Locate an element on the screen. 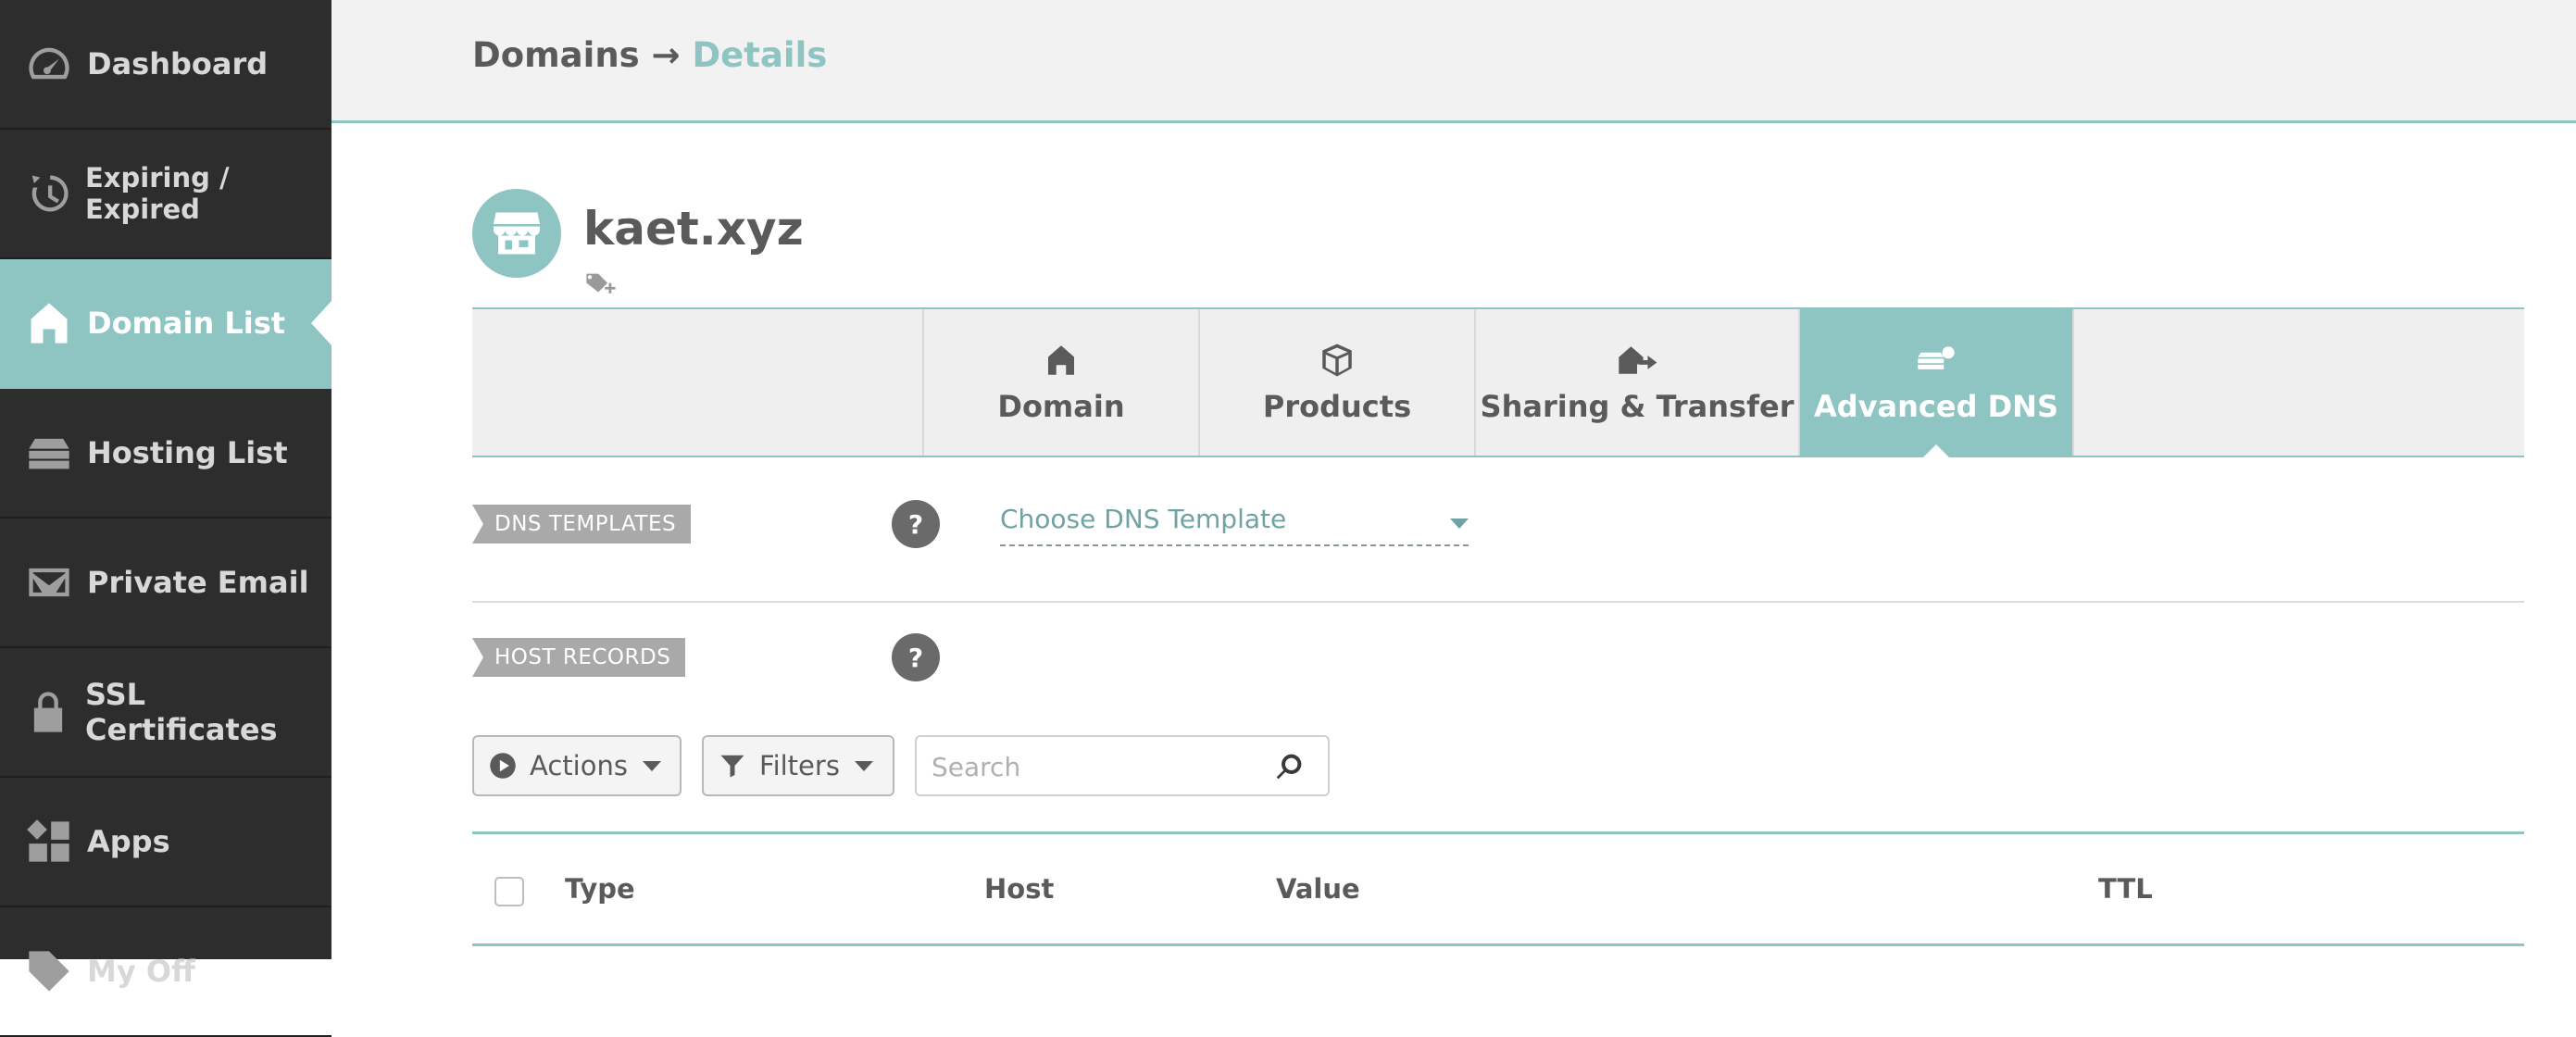  host-records-tag: HOST RECORDS is located at coordinates (579, 658).